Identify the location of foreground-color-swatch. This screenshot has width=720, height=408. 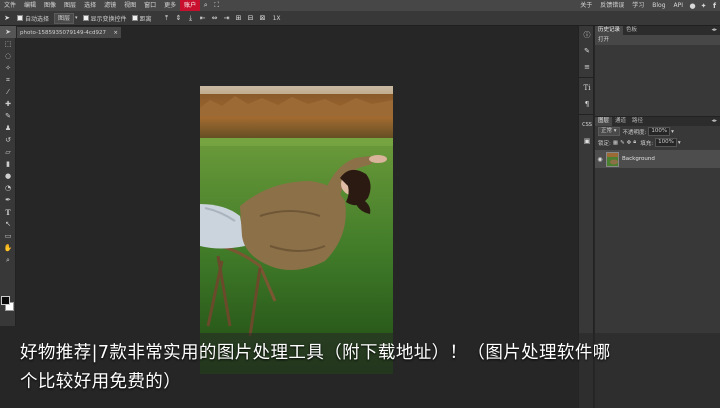
(5, 300).